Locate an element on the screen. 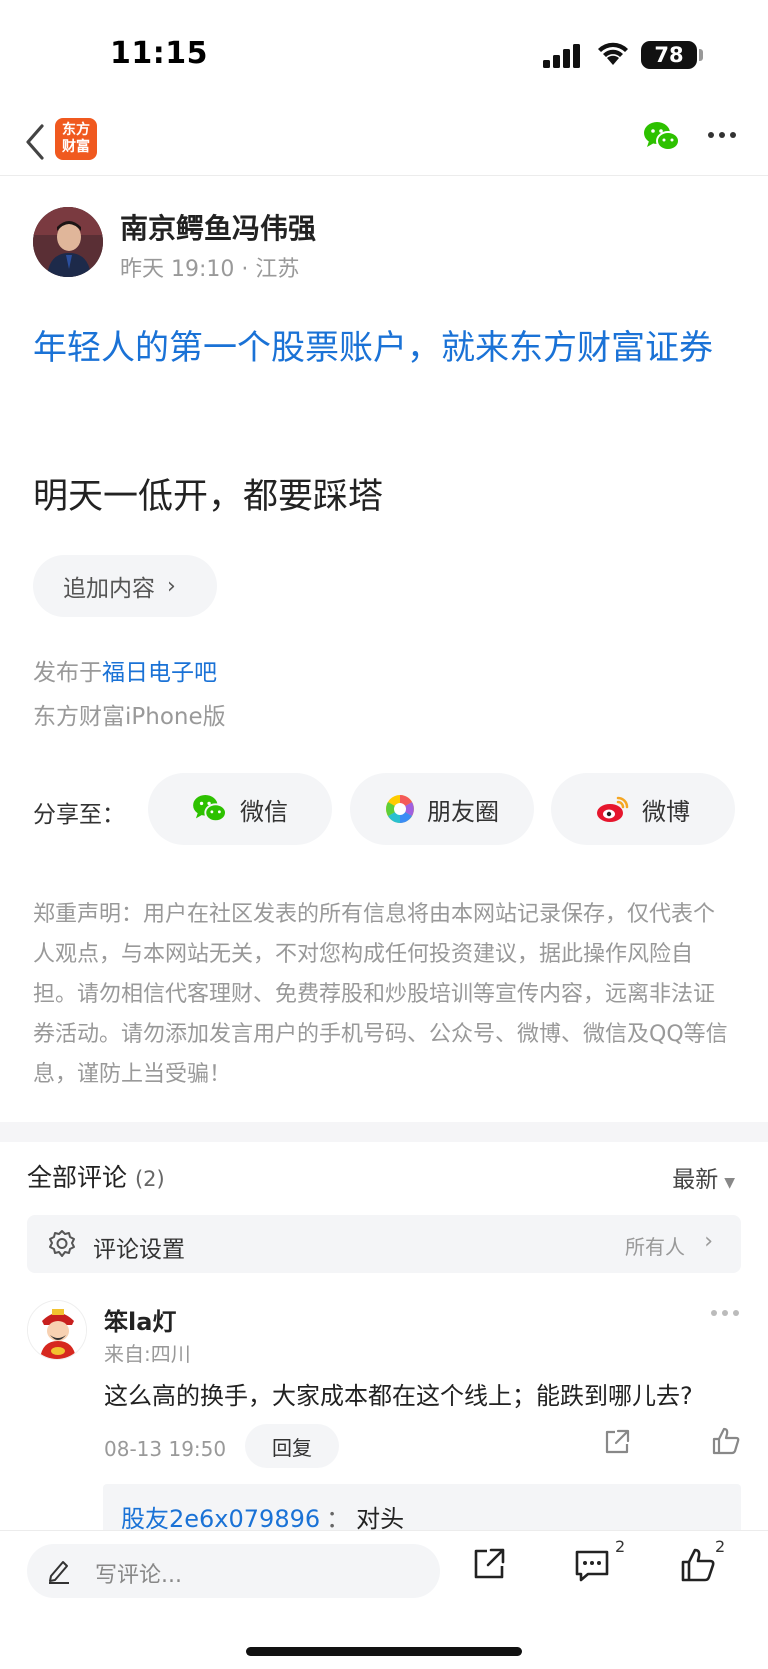 The height and width of the screenshot is (1669, 768). wifi-icon is located at coordinates (613, 53).